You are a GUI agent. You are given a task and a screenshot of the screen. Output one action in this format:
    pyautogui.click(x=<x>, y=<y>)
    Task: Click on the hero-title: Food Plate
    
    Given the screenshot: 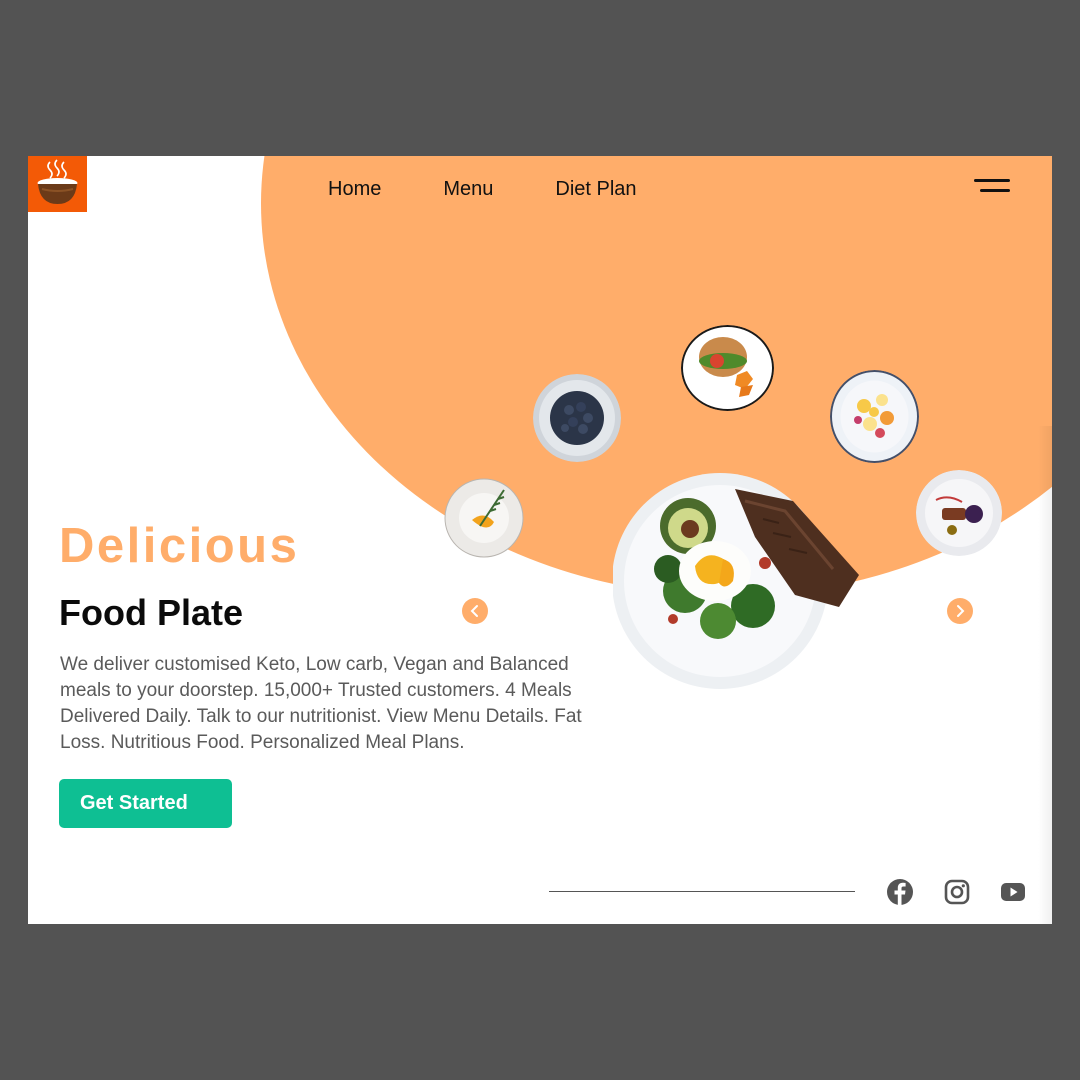 What is the action you would take?
    pyautogui.click(x=151, y=612)
    